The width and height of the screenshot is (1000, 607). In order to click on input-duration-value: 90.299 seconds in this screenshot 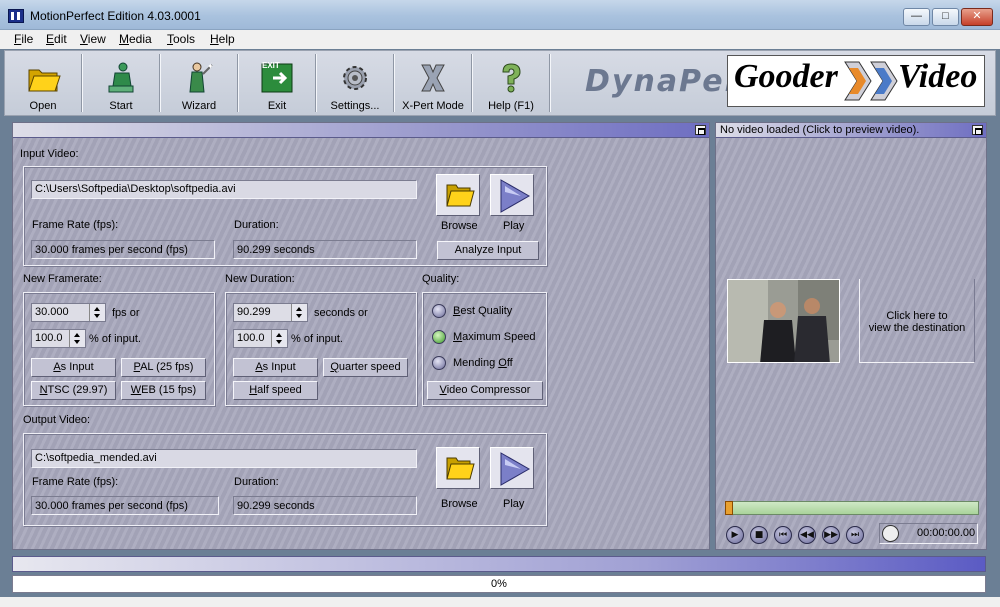, I will do `click(325, 249)`.